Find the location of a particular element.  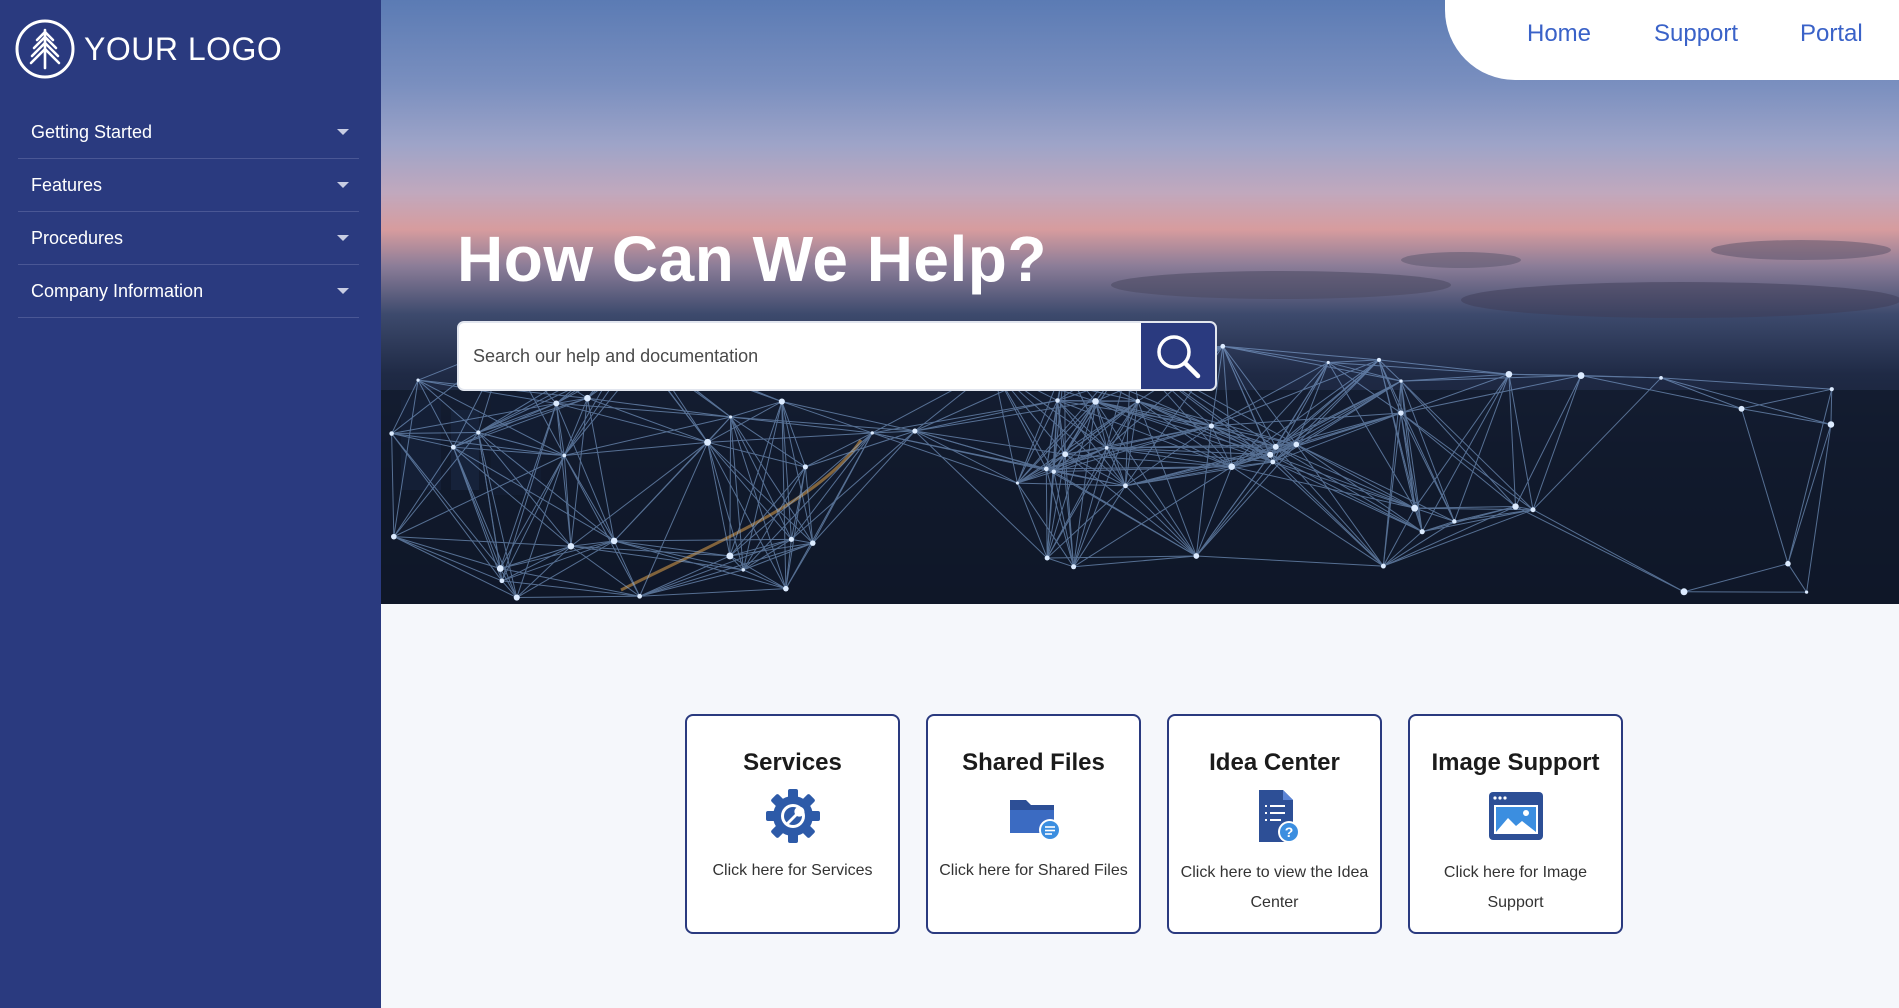

sidebar-item-label: Getting Started is located at coordinates (92, 131).